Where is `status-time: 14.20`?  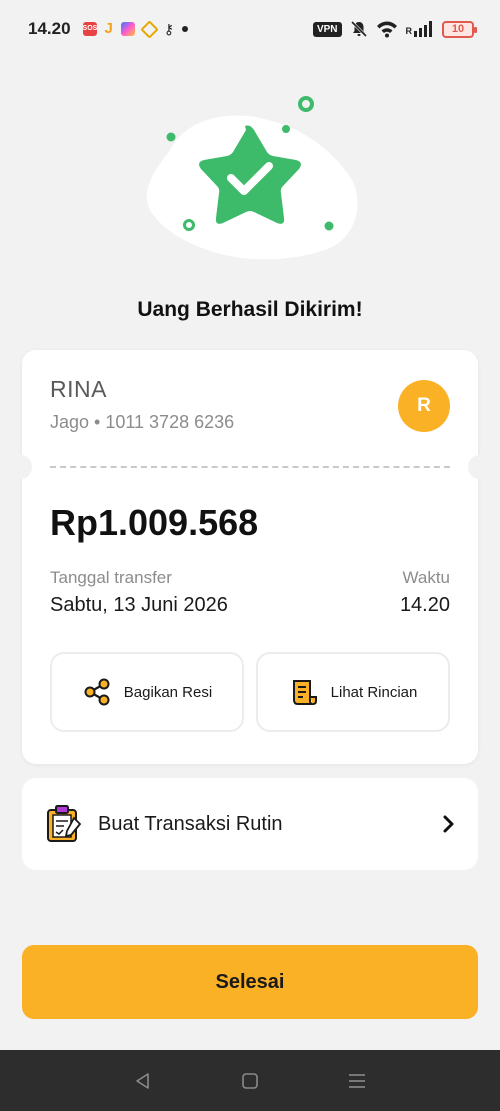
status-time: 14.20 is located at coordinates (49, 28).